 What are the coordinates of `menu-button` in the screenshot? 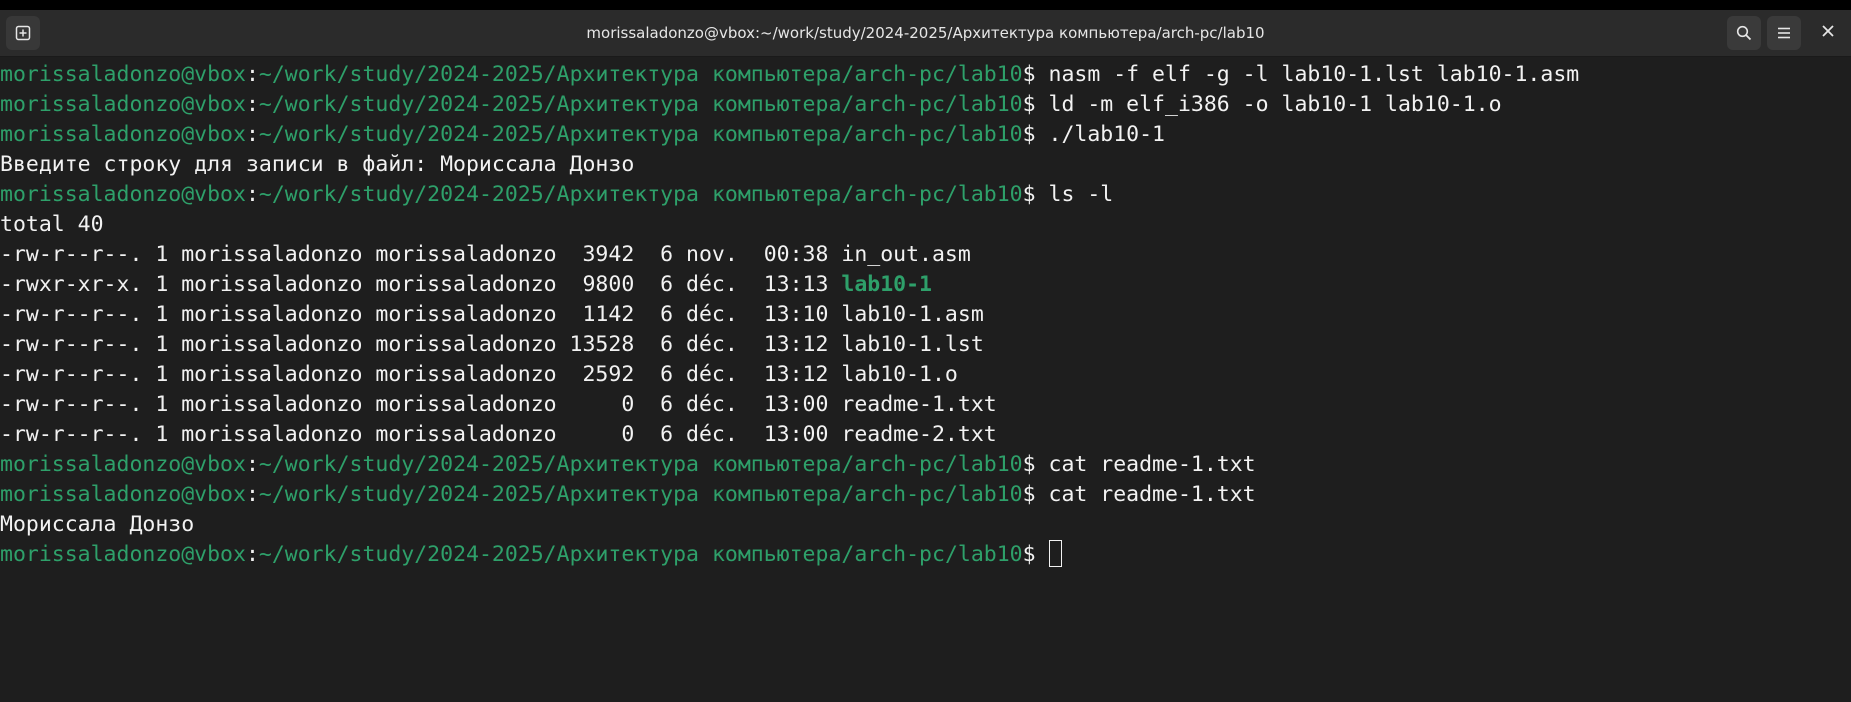 It's located at (1784, 33).